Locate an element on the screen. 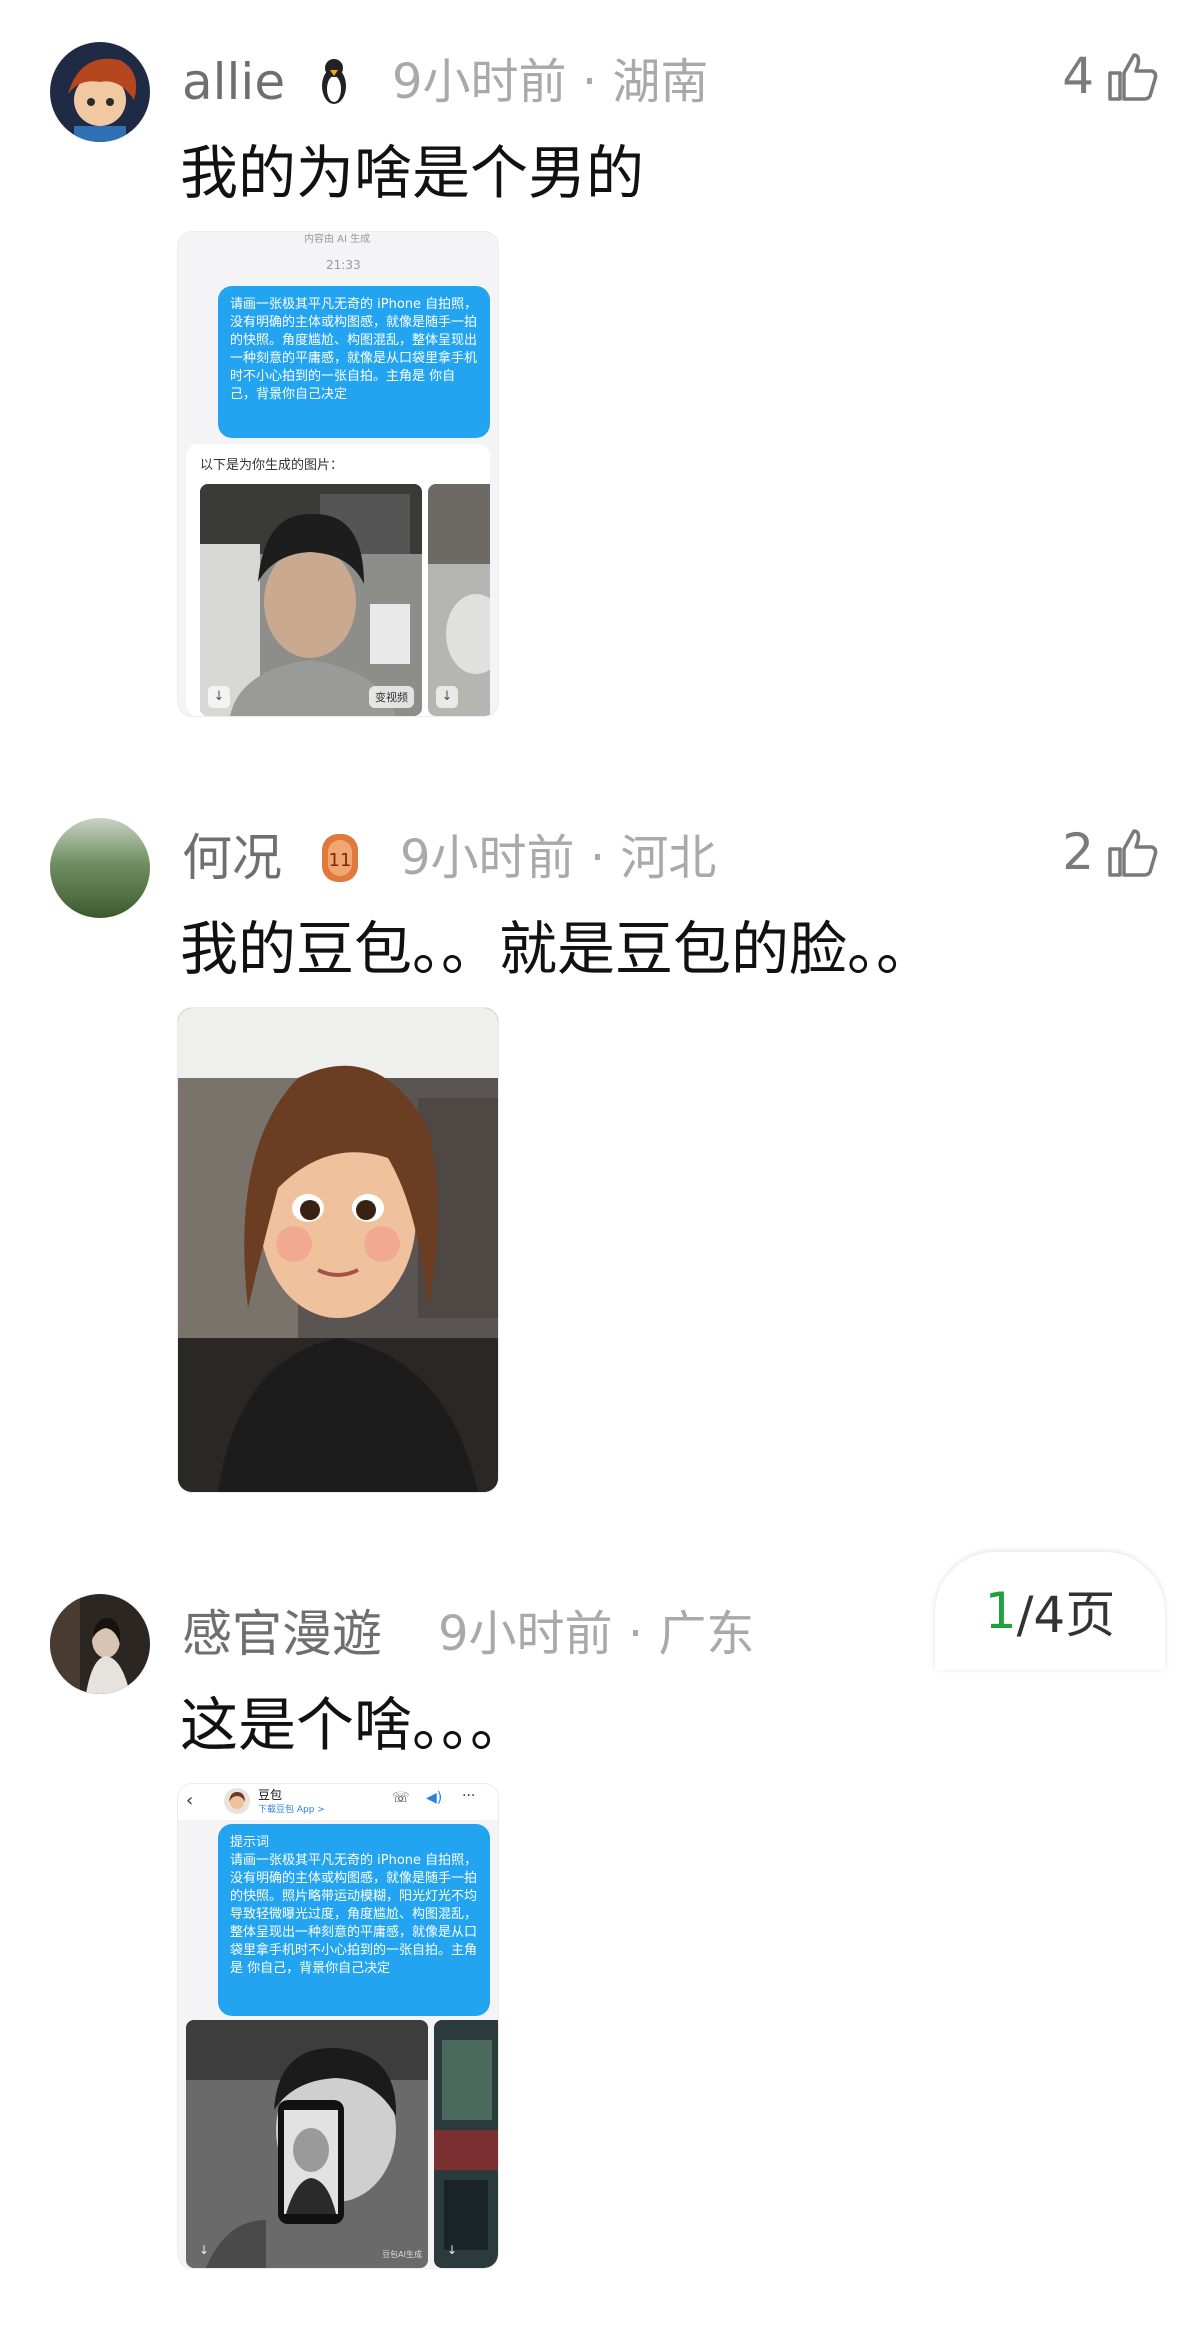 Image resolution: width=1200 pixels, height=2329 pixels. current-page: 1 is located at coordinates (1000, 1611).